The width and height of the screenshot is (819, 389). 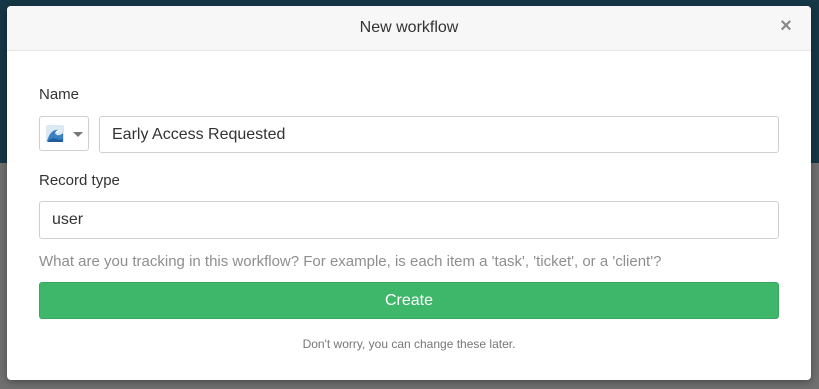 What do you see at coordinates (55, 133) in the screenshot?
I see `wave-emoji-icon` at bounding box center [55, 133].